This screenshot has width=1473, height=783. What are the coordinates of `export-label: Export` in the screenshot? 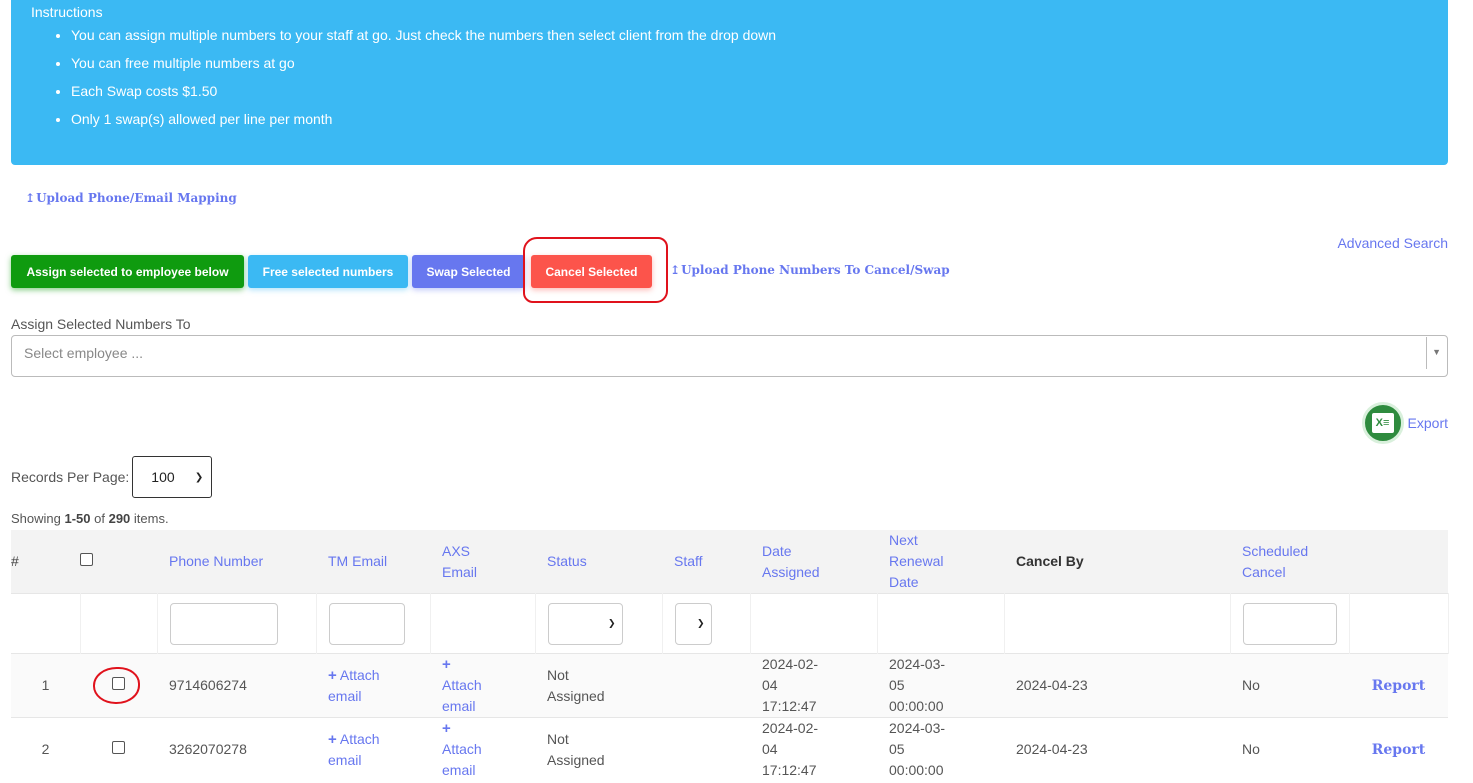 It's located at (1427, 423).